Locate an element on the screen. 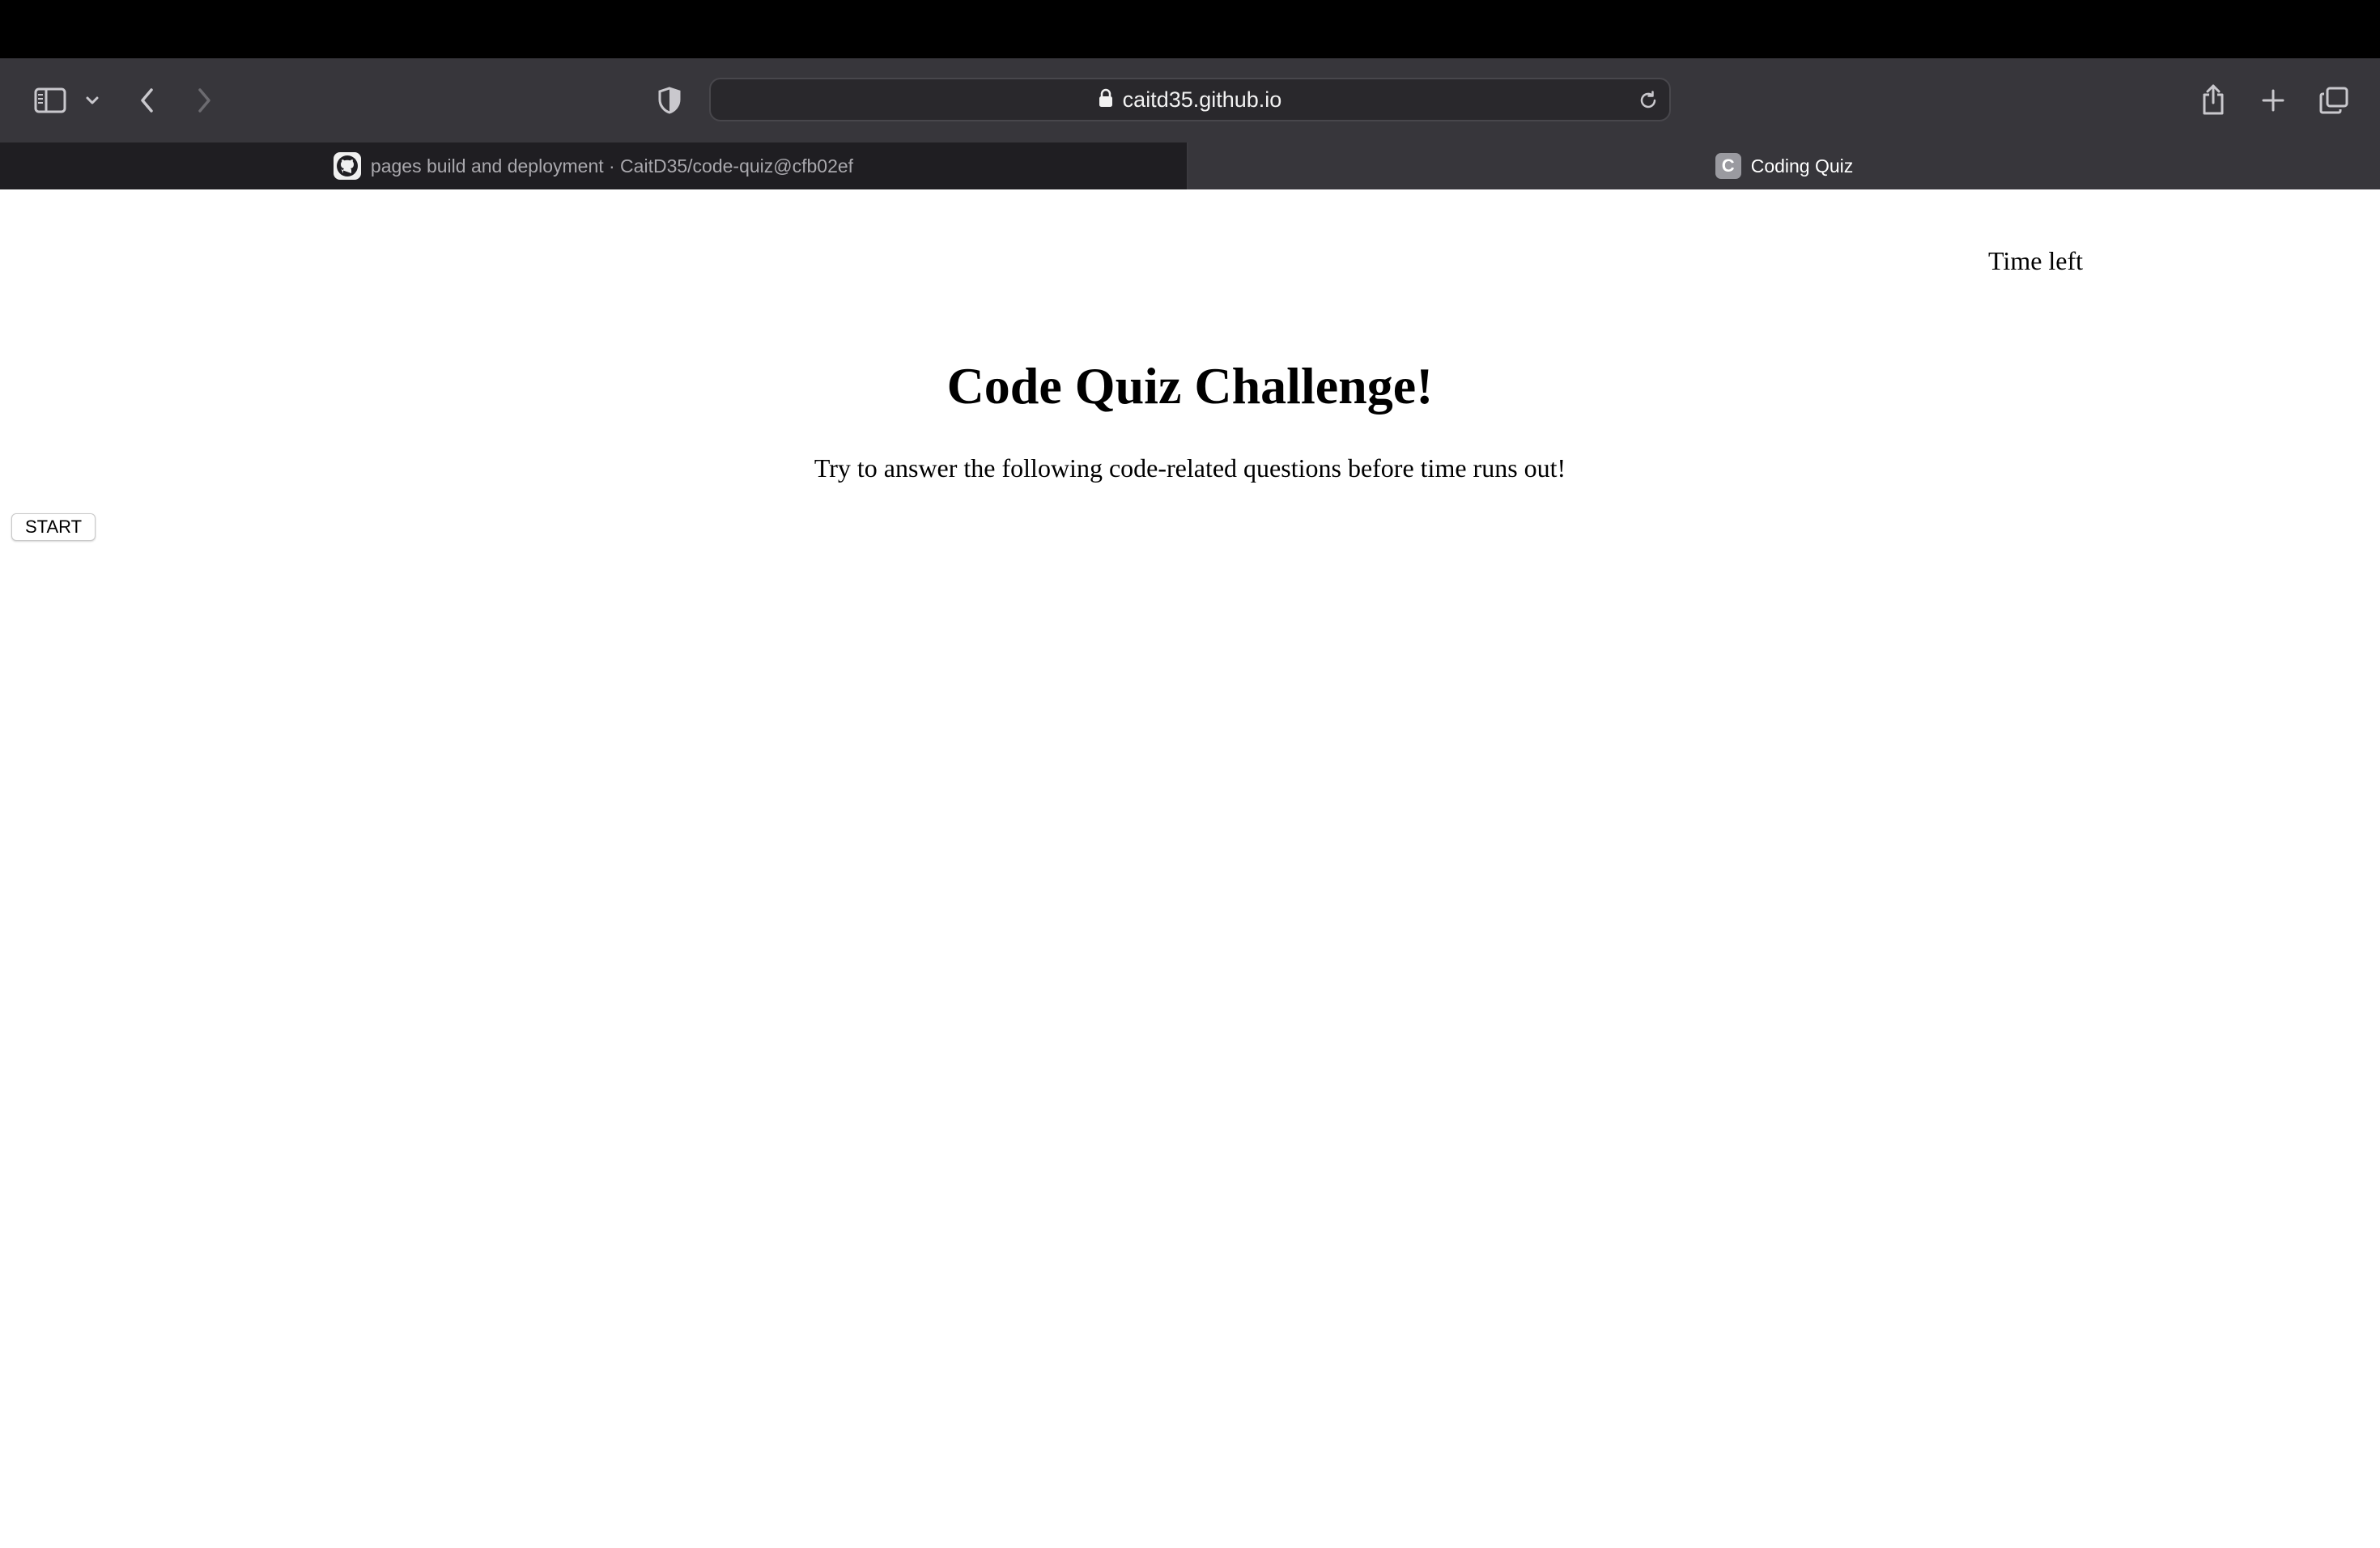 The width and height of the screenshot is (2380, 1548). shield-icon is located at coordinates (669, 100).